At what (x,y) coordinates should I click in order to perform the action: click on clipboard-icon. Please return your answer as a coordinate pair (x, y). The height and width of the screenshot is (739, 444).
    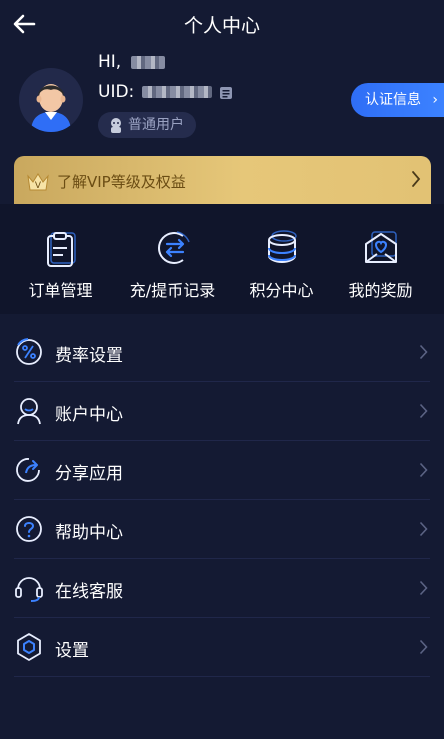
    Looking at the image, I should click on (61, 249).